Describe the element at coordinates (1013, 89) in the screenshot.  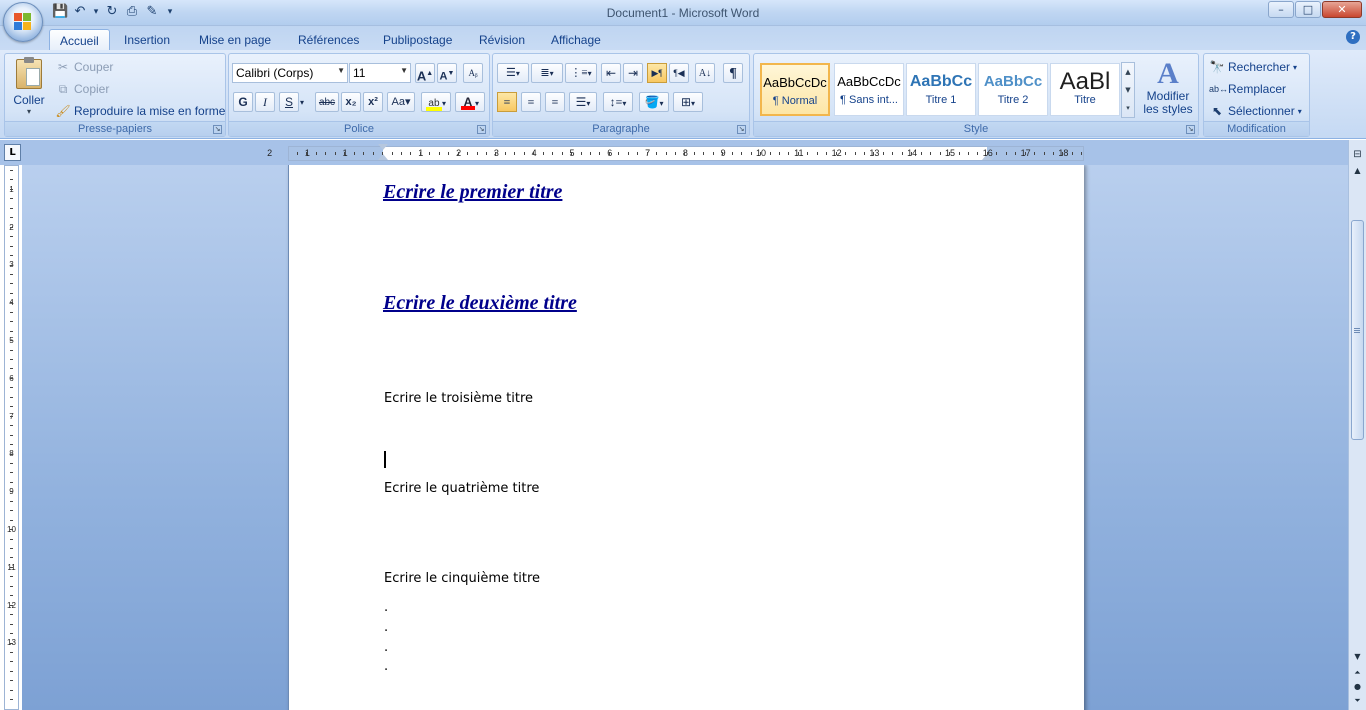
I see `style-heading-2: AaBbCc Titre 2` at that location.